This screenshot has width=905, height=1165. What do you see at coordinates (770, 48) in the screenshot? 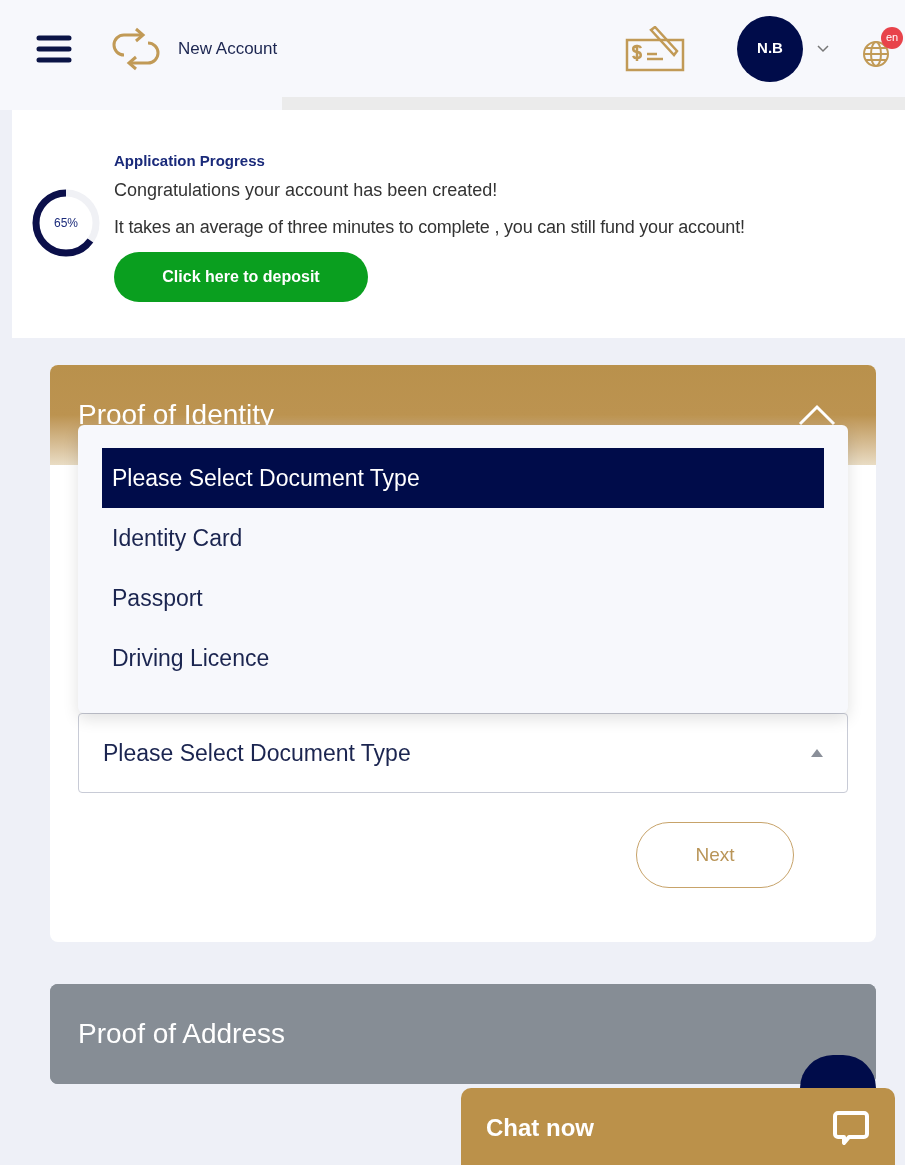
I see `user-avatar: N.B` at bounding box center [770, 48].